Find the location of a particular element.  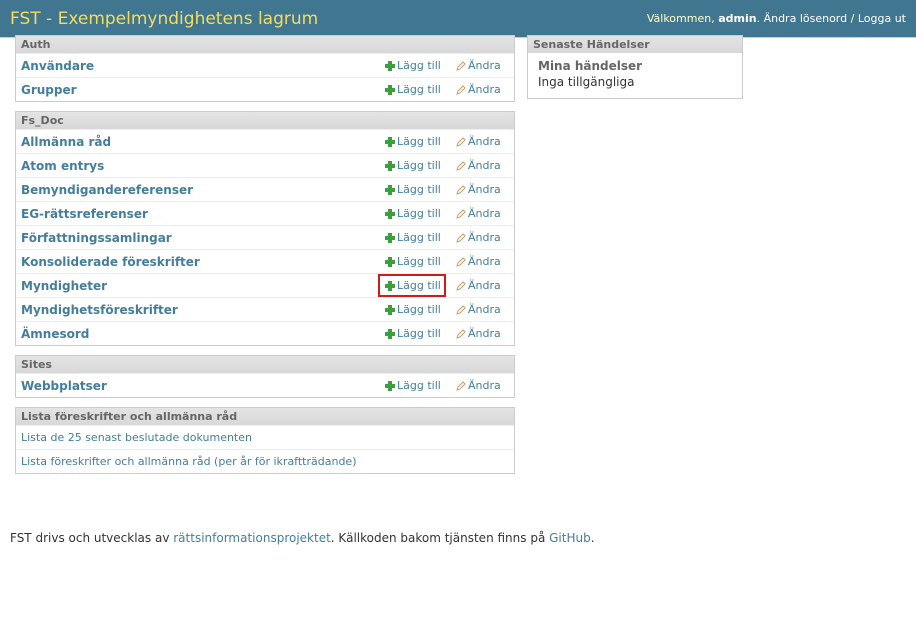

change-password-link: Ändra lösenord is located at coordinates (806, 18).